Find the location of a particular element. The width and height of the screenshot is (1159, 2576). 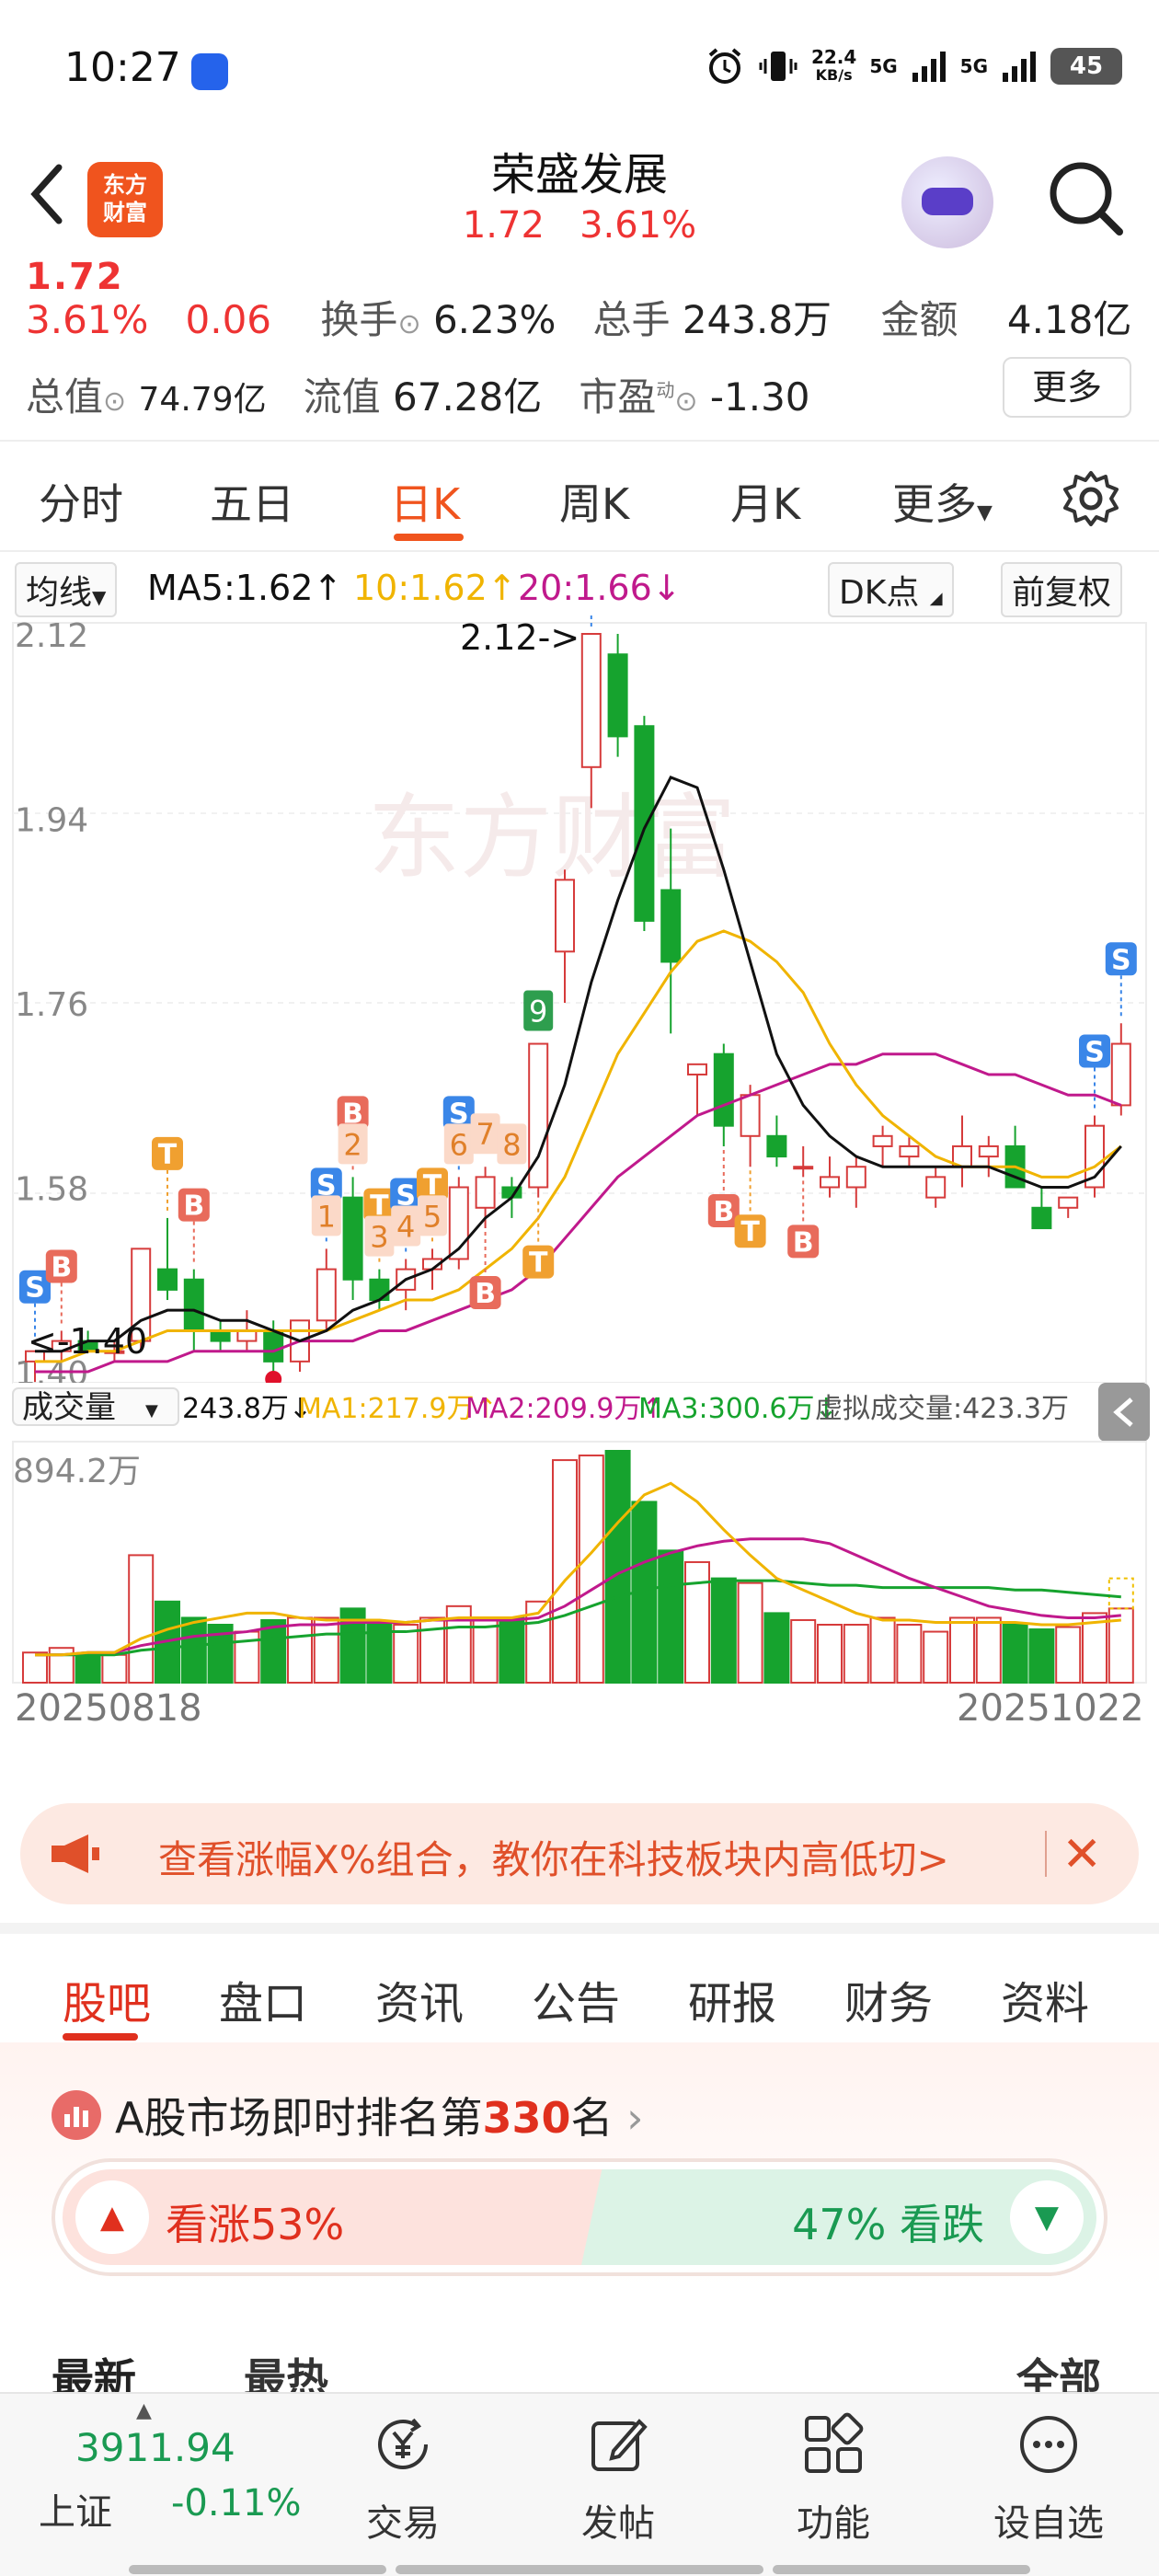

more-quote-button: 更多 is located at coordinates (1067, 387).